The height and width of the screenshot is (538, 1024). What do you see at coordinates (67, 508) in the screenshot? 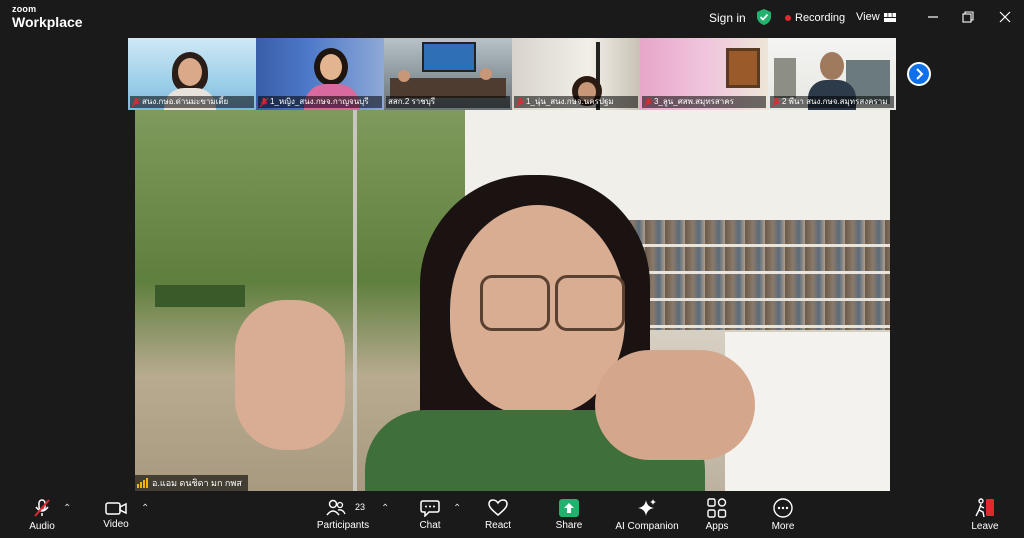
I see `audio-options-chevron-icon: ⌃` at bounding box center [67, 508].